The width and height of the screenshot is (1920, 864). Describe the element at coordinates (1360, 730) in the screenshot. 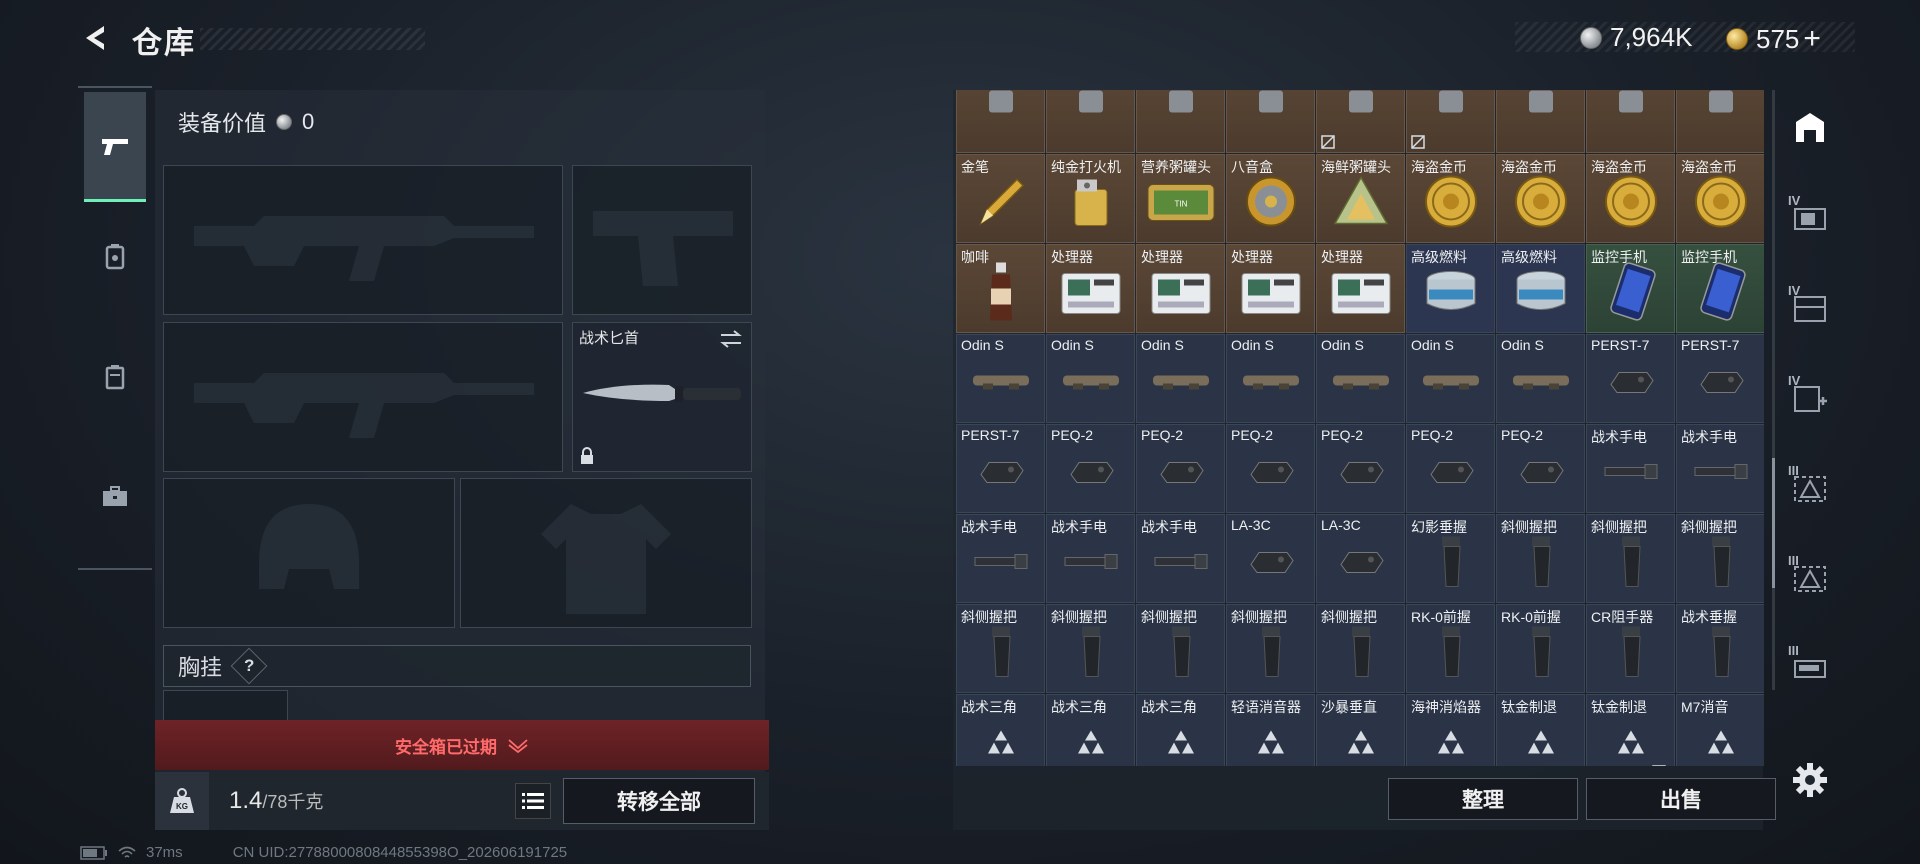

I see `inventory-cell: 沙暴垂直` at that location.